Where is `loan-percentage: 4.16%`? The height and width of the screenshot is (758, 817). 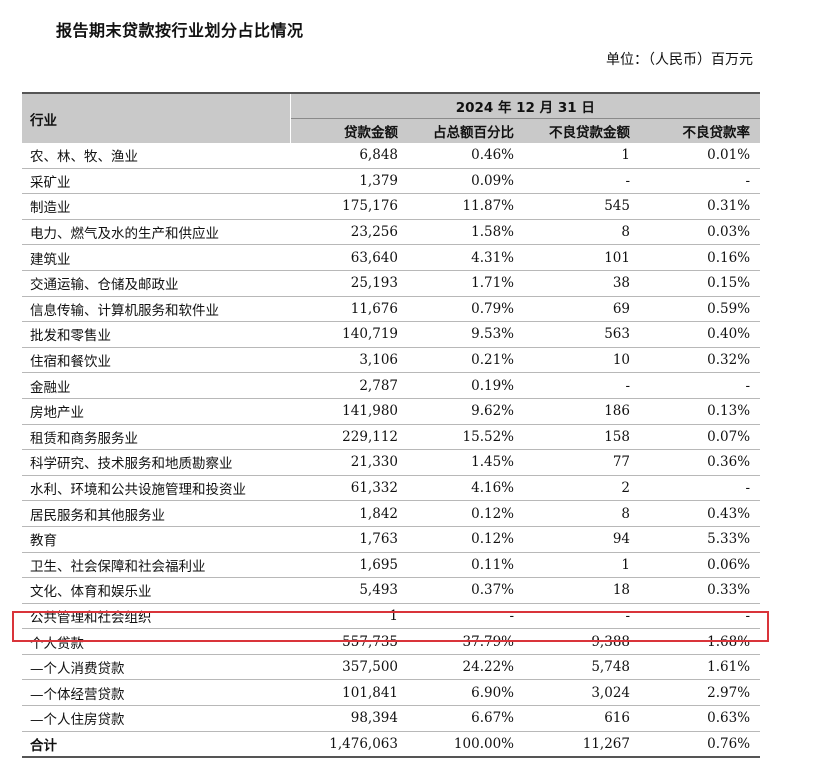
loan-percentage: 4.16% is located at coordinates (466, 488).